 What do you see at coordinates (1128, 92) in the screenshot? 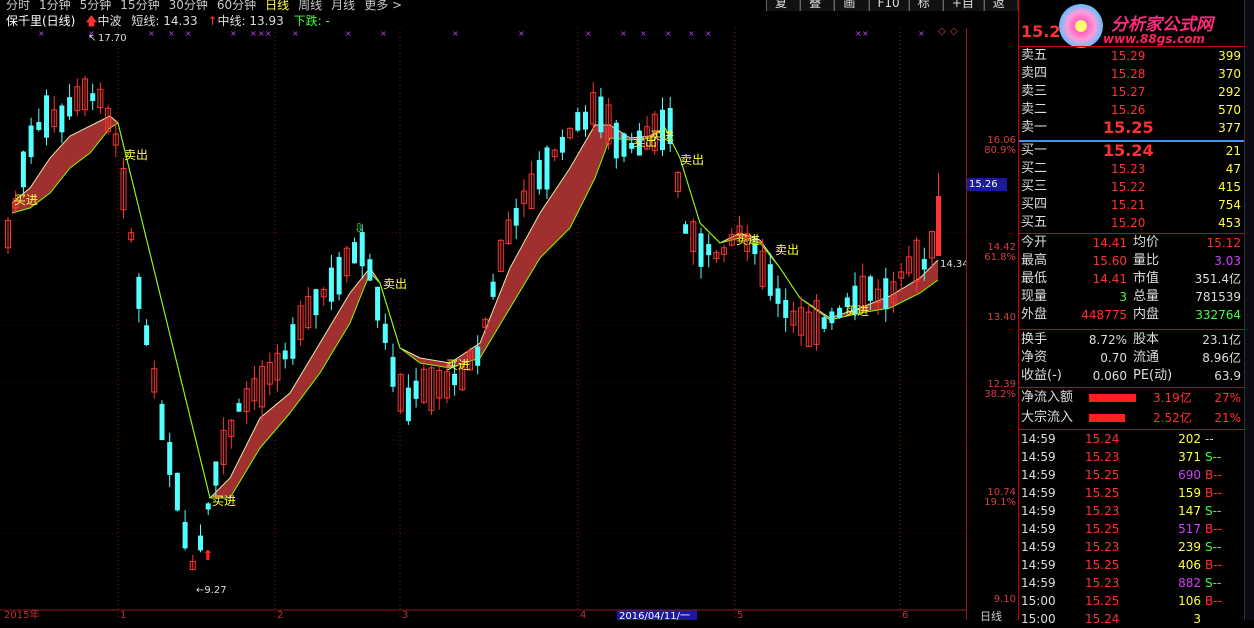
I see `book-price: 15.27` at bounding box center [1128, 92].